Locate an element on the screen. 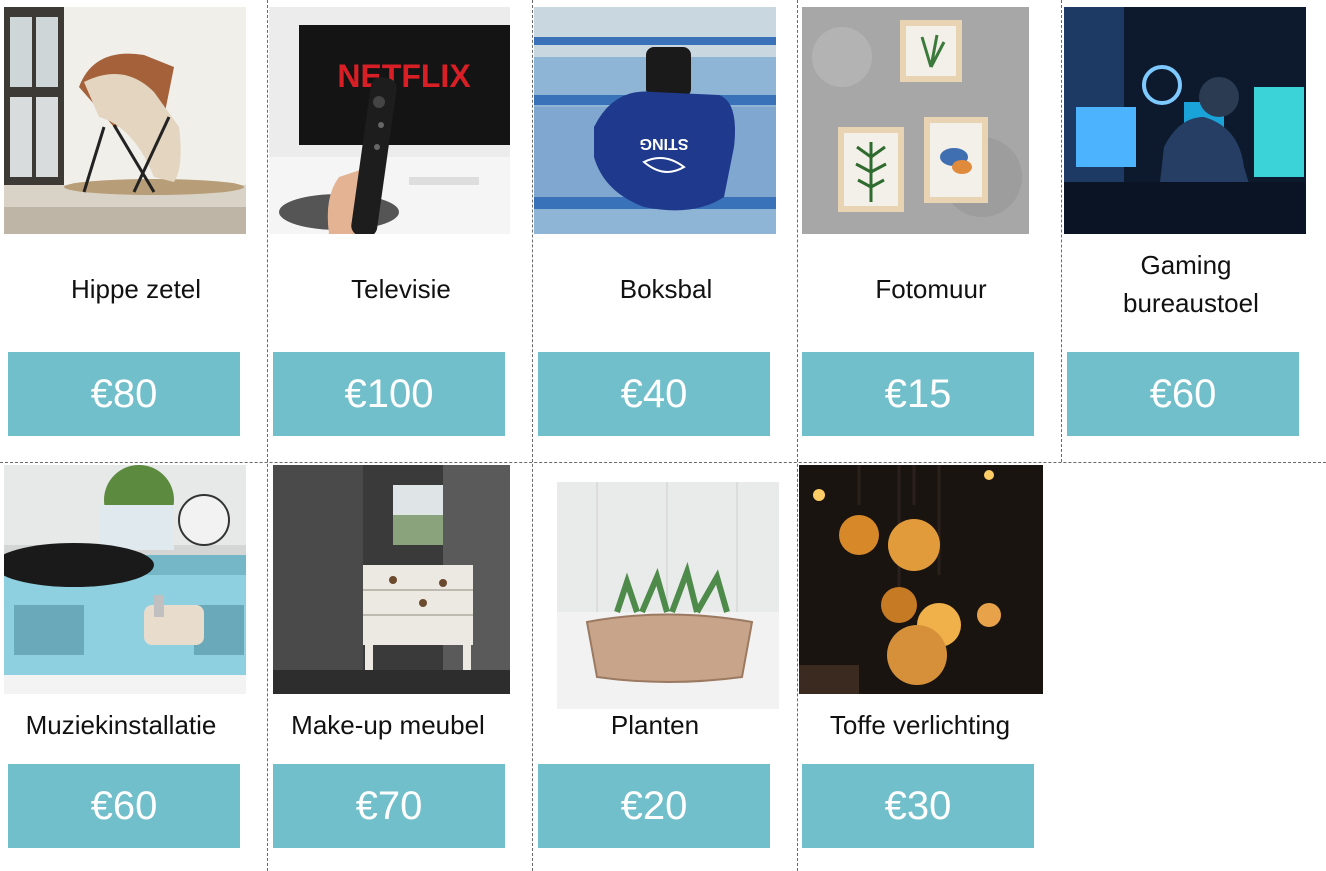  product-name: Televisie is located at coordinates (401, 289).